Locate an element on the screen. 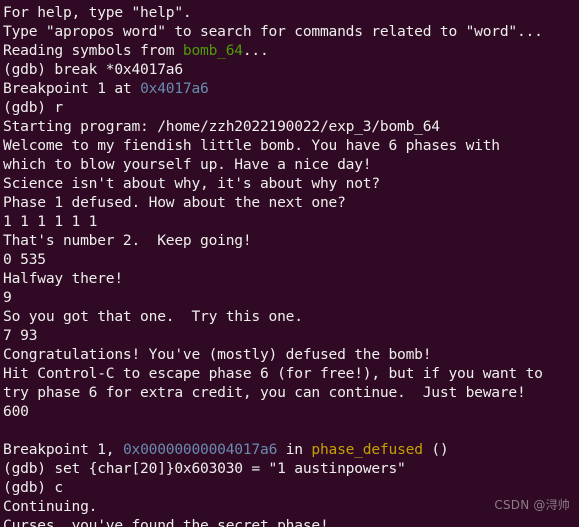  terminal-line: So you got that one. Try this one. is located at coordinates (291, 316).